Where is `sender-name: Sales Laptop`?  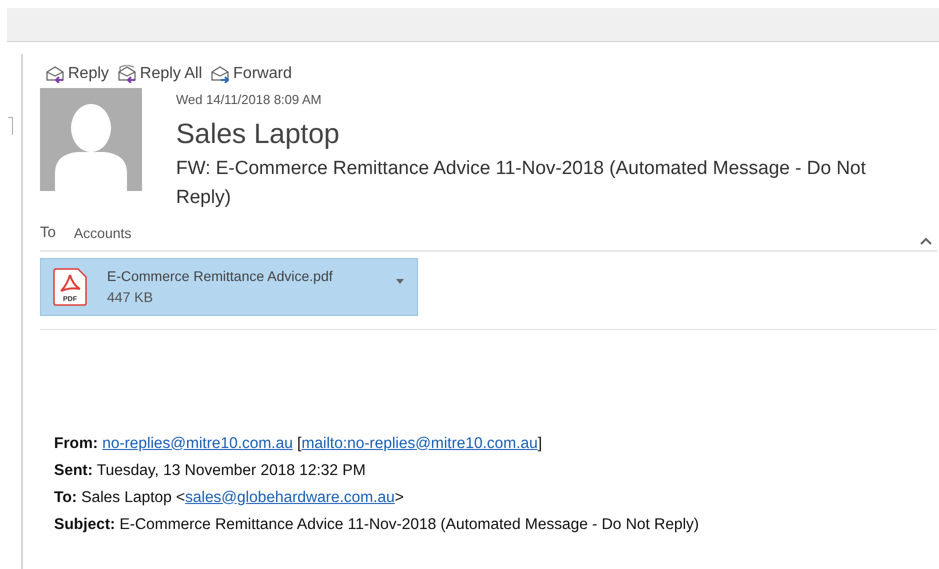
sender-name: Sales Laptop is located at coordinates (258, 133).